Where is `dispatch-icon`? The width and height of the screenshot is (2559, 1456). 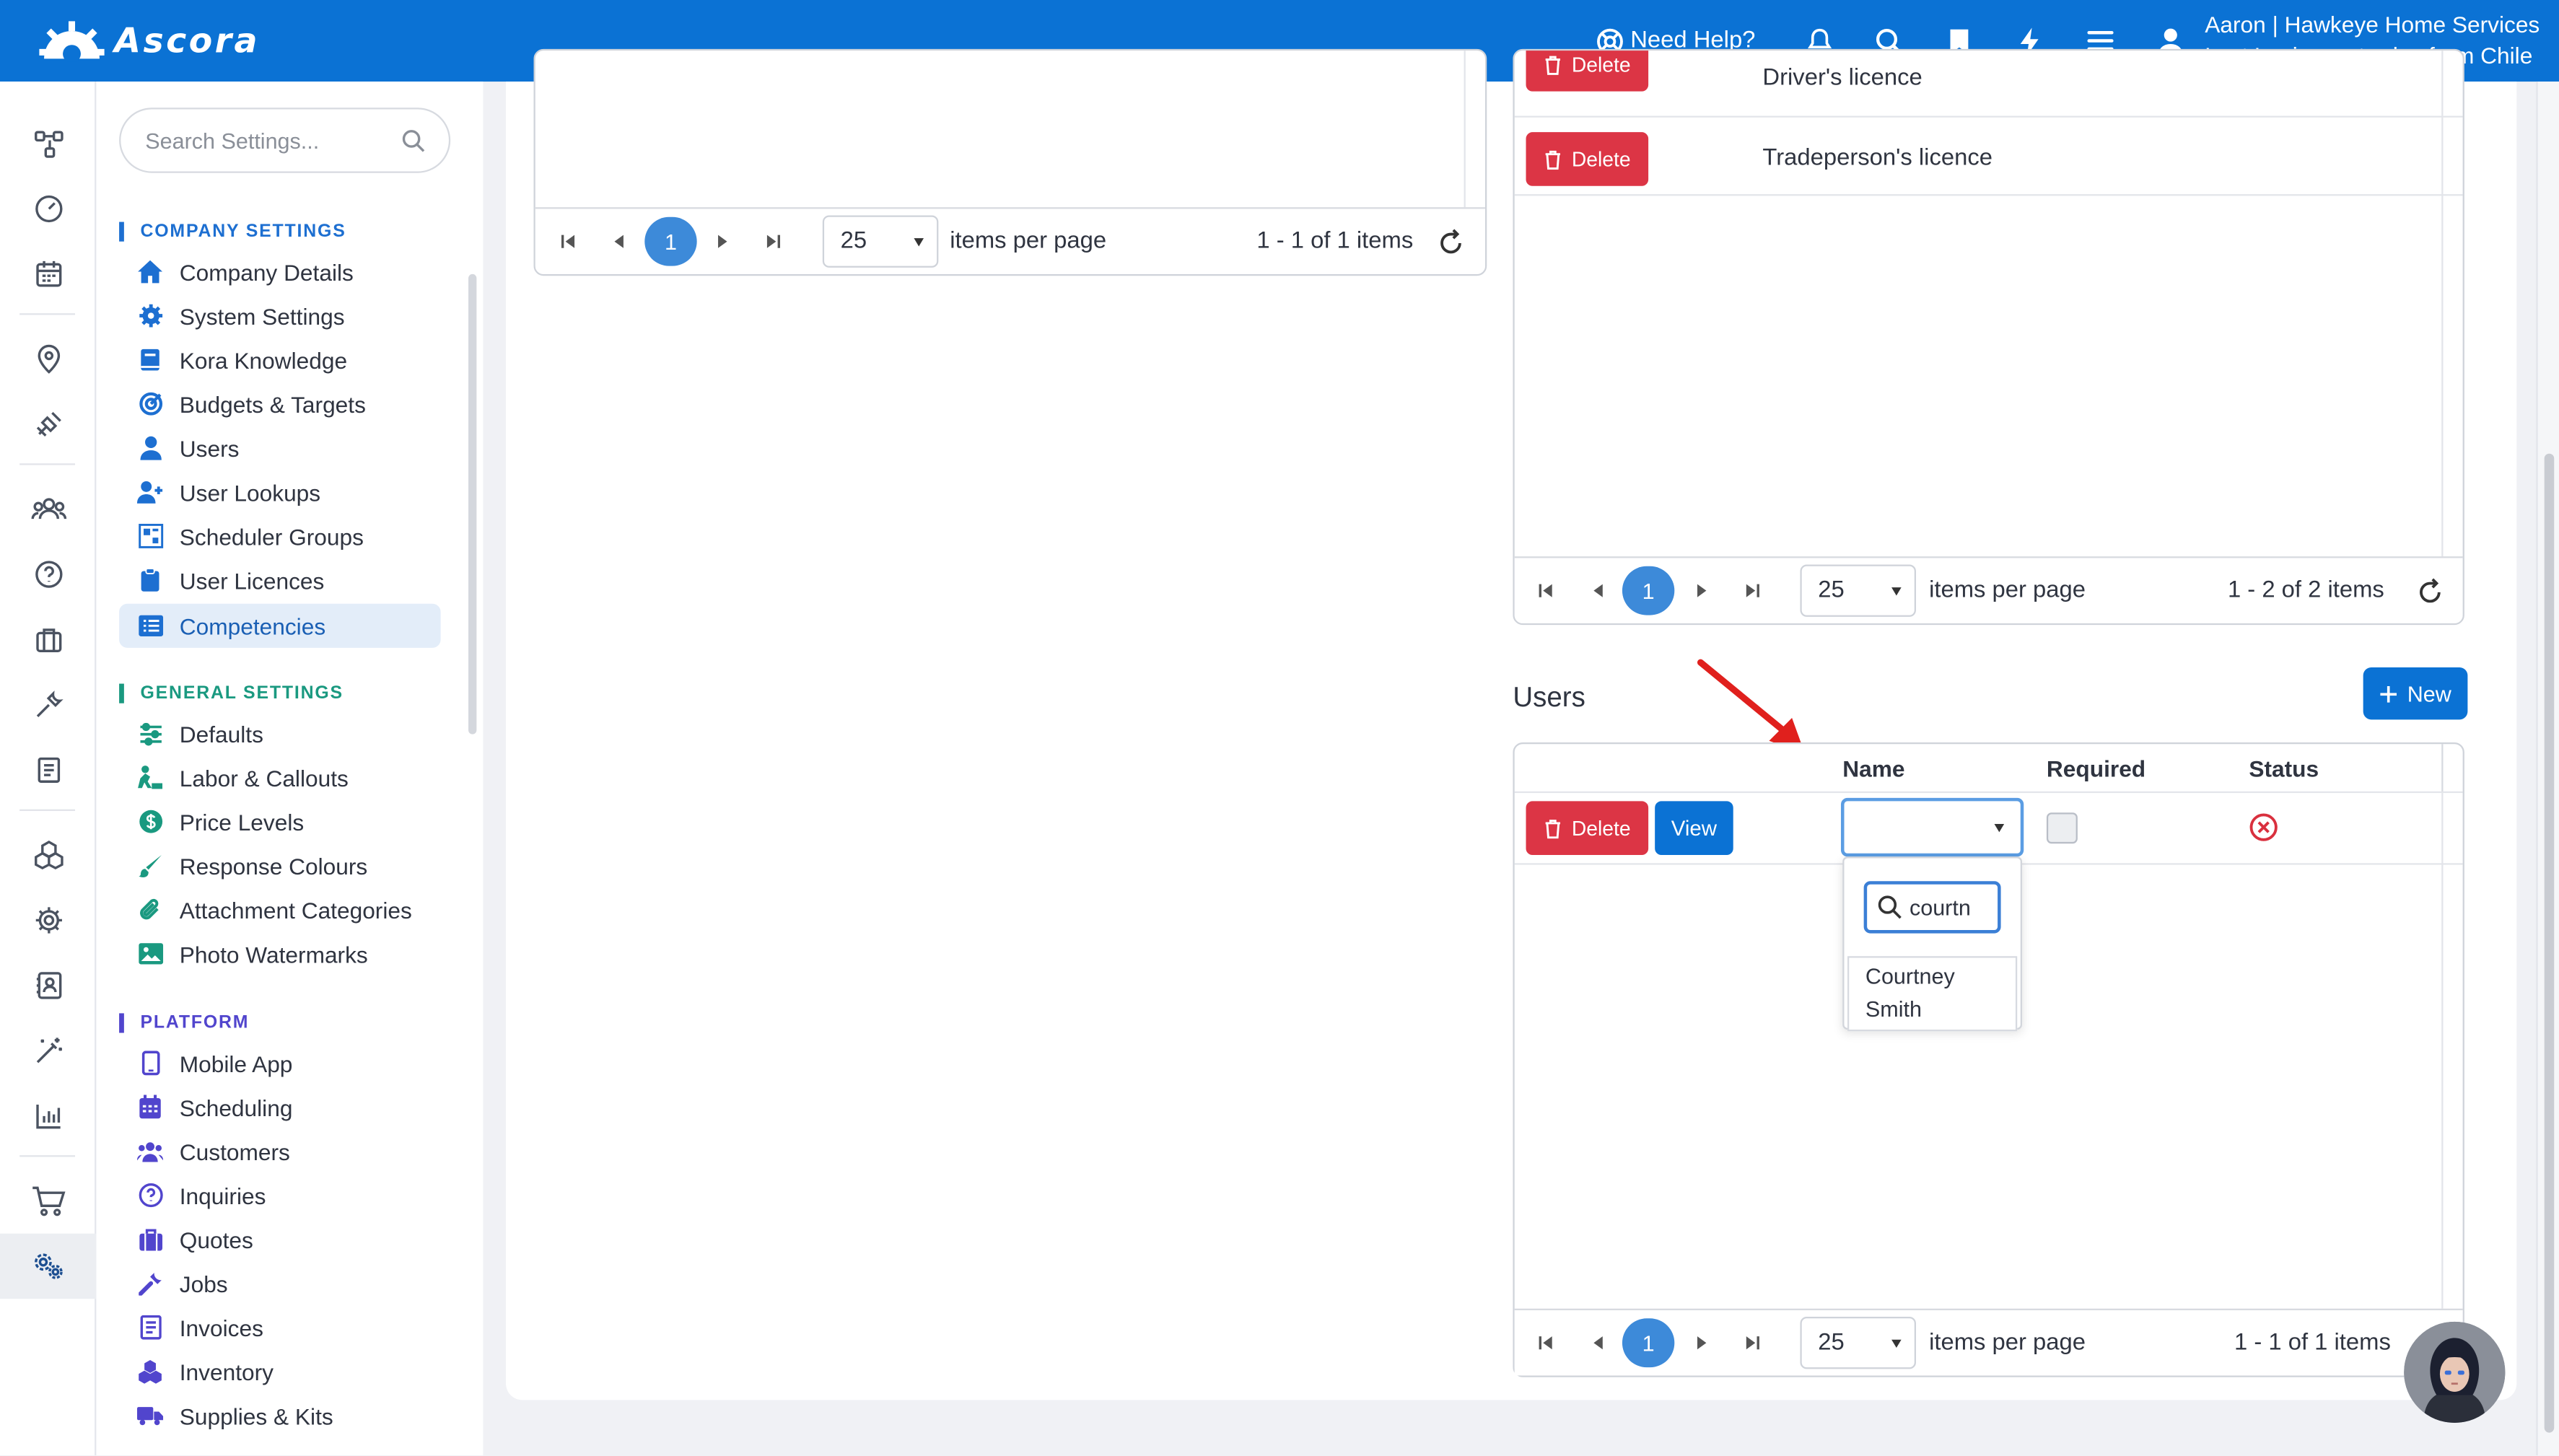 dispatch-icon is located at coordinates (48, 424).